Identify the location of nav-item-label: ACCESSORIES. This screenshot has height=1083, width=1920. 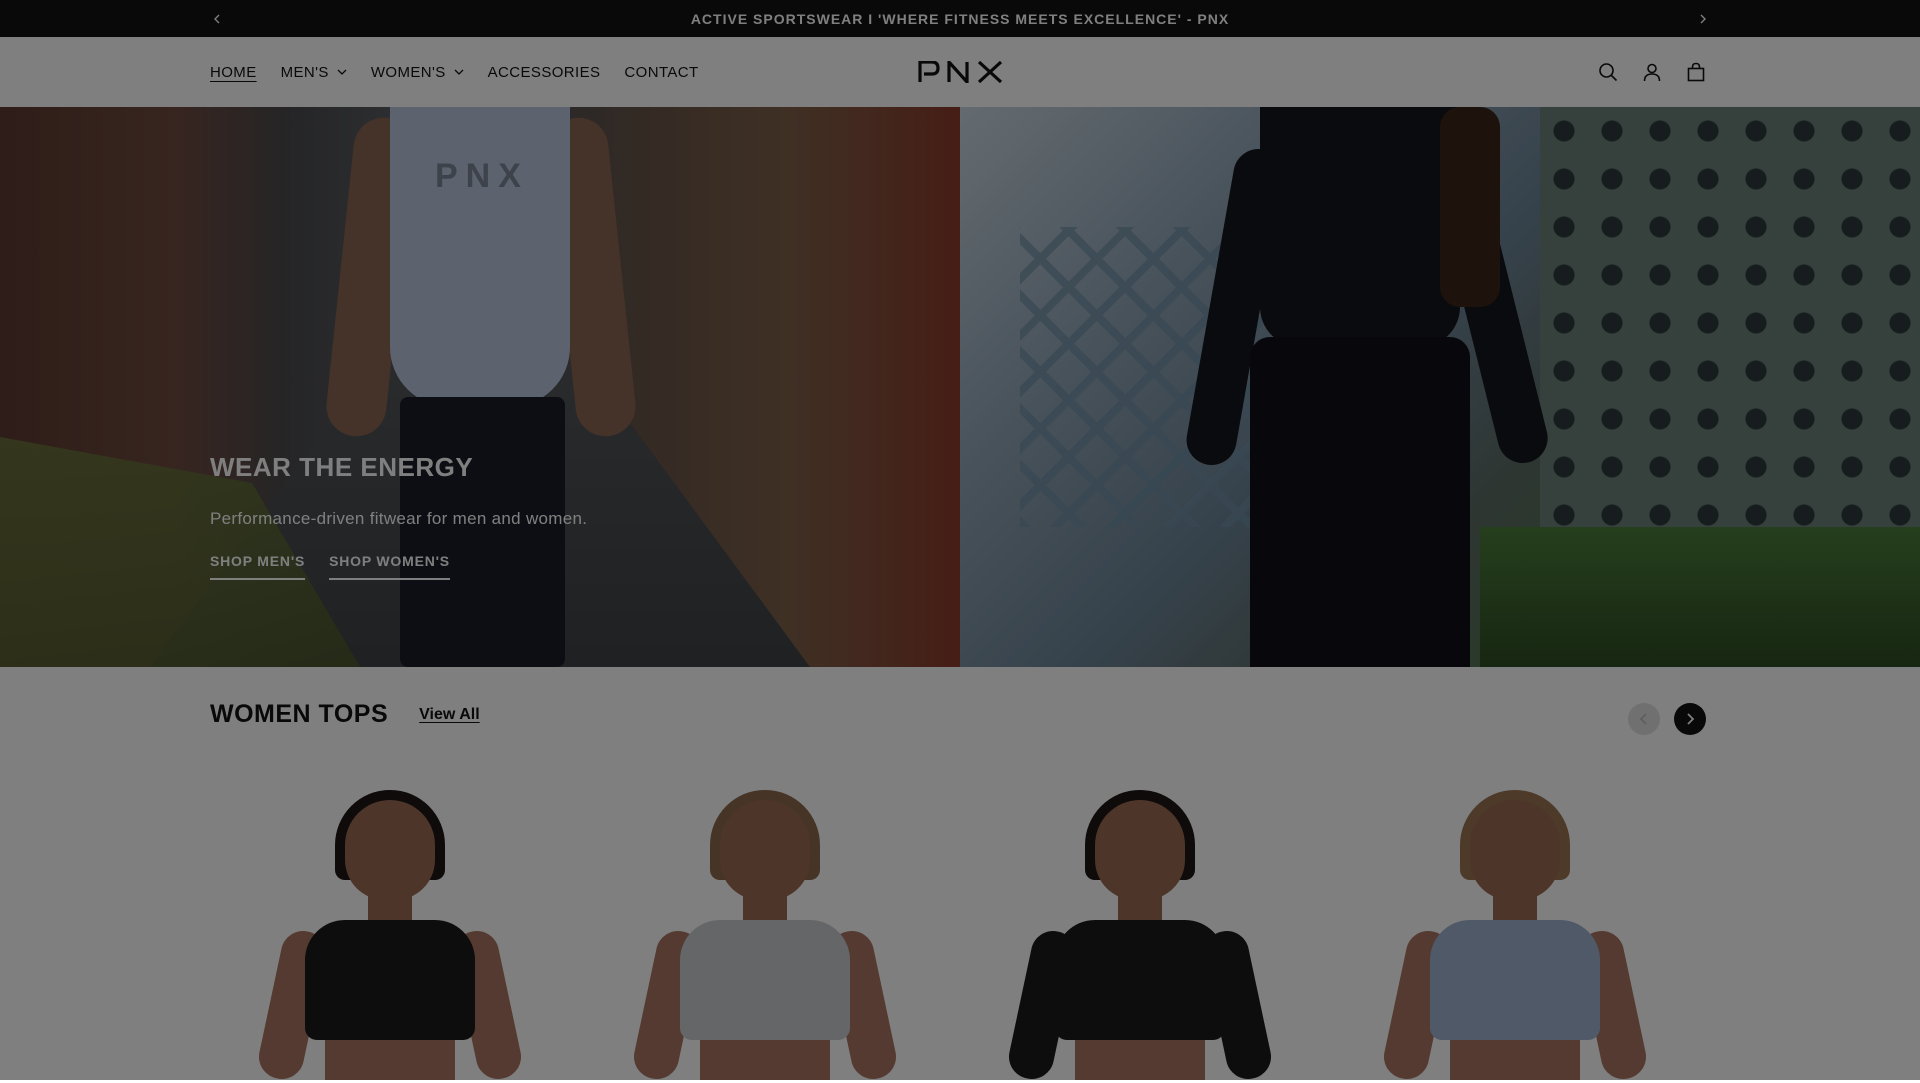
(544, 72).